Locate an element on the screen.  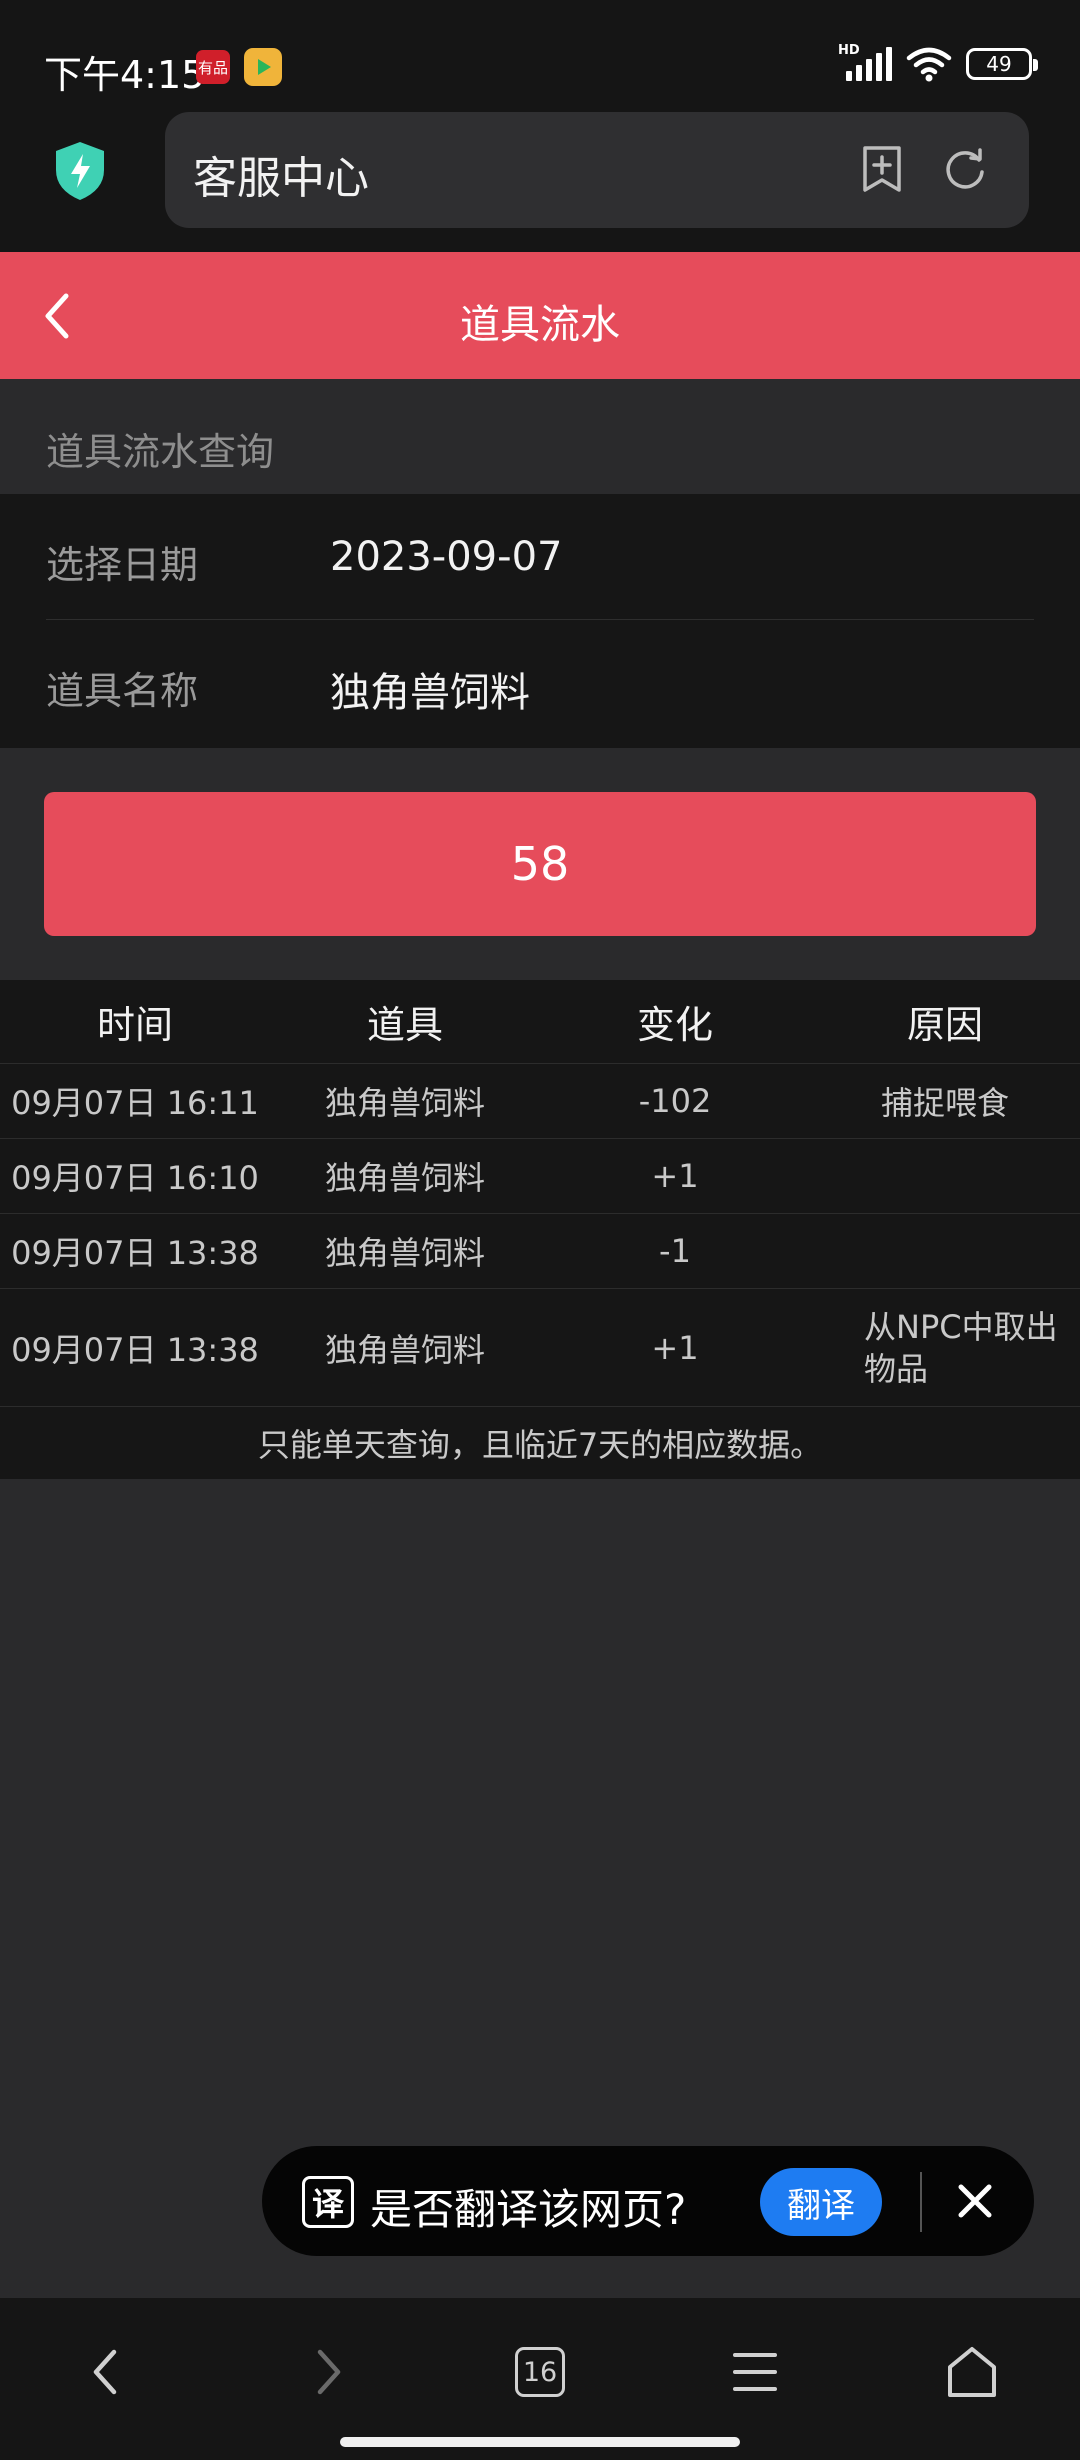
nav-menu-button is located at coordinates (755, 2372).